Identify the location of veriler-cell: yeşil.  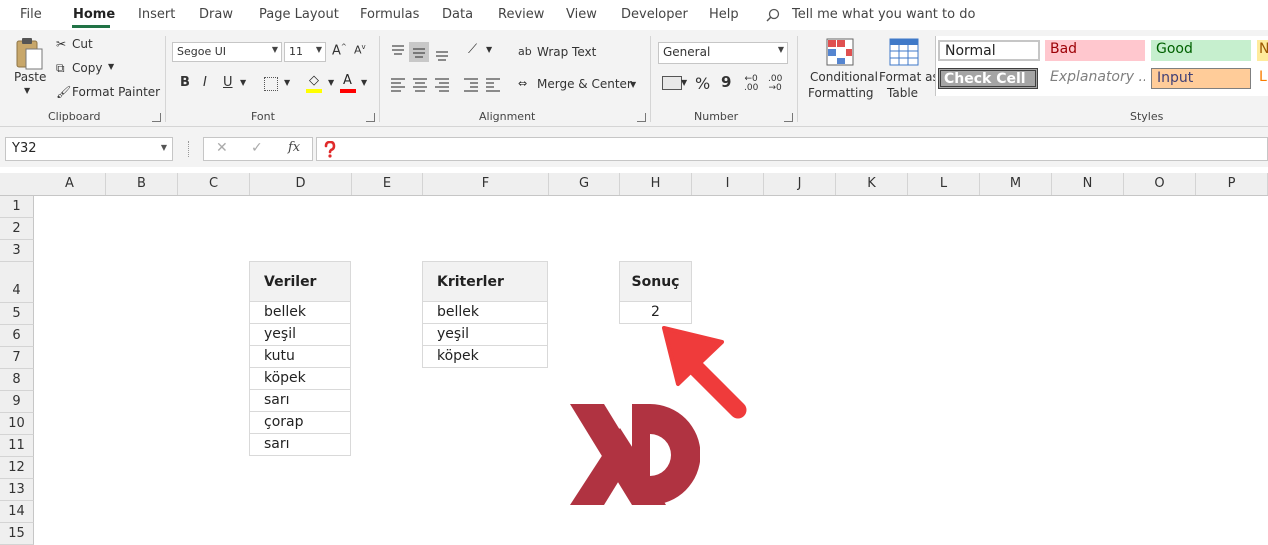
(300, 334).